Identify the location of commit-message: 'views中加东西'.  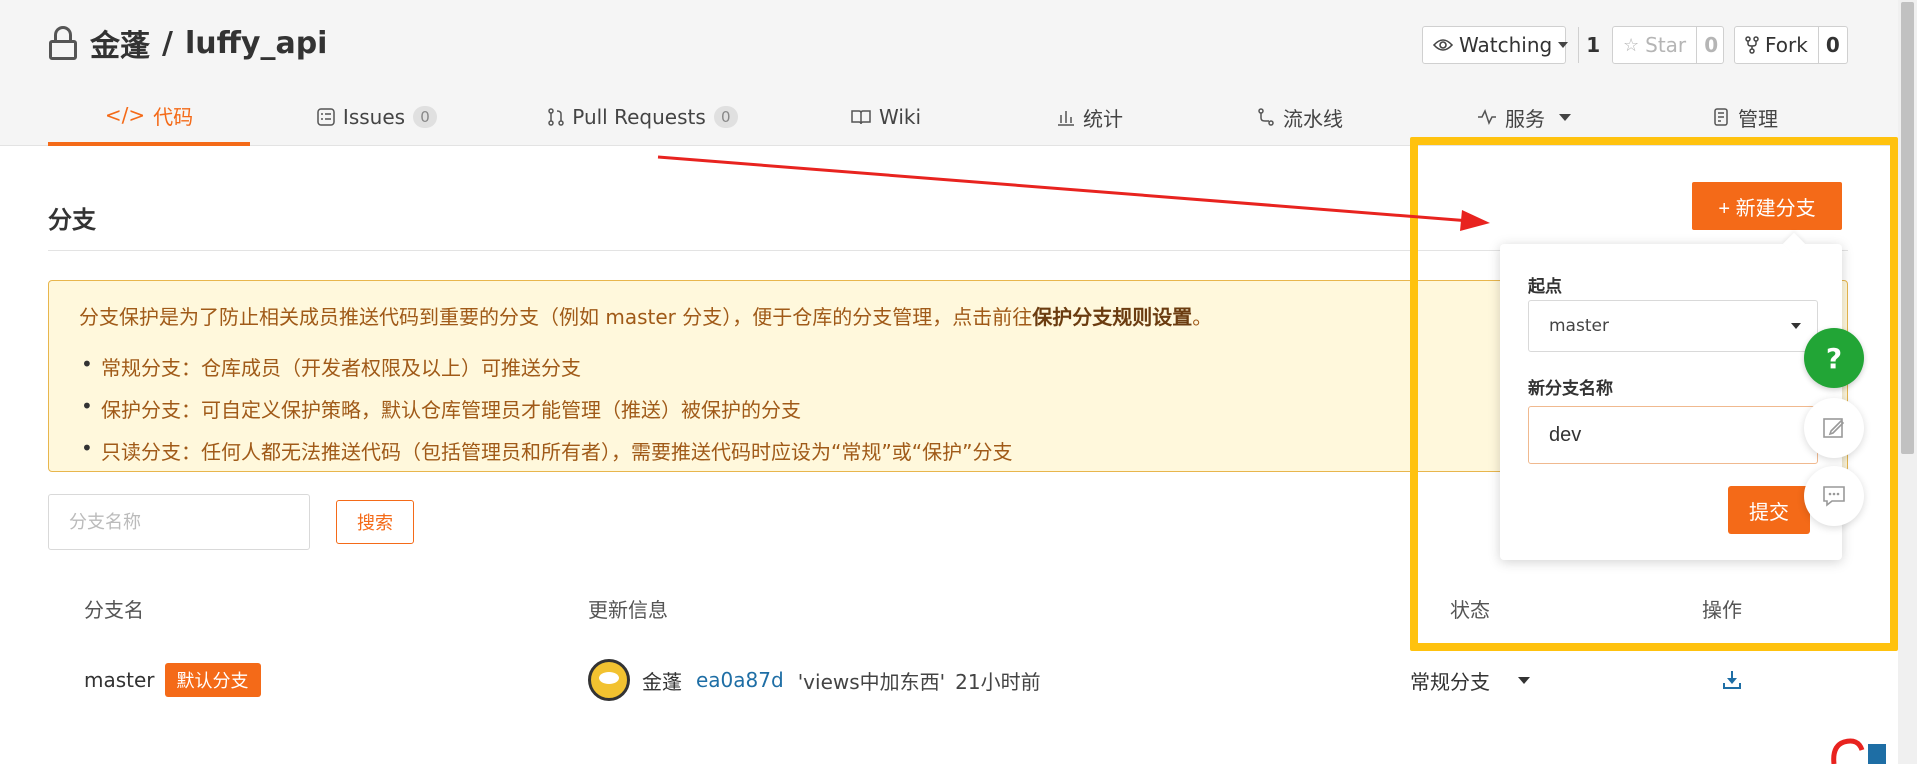
(871, 681).